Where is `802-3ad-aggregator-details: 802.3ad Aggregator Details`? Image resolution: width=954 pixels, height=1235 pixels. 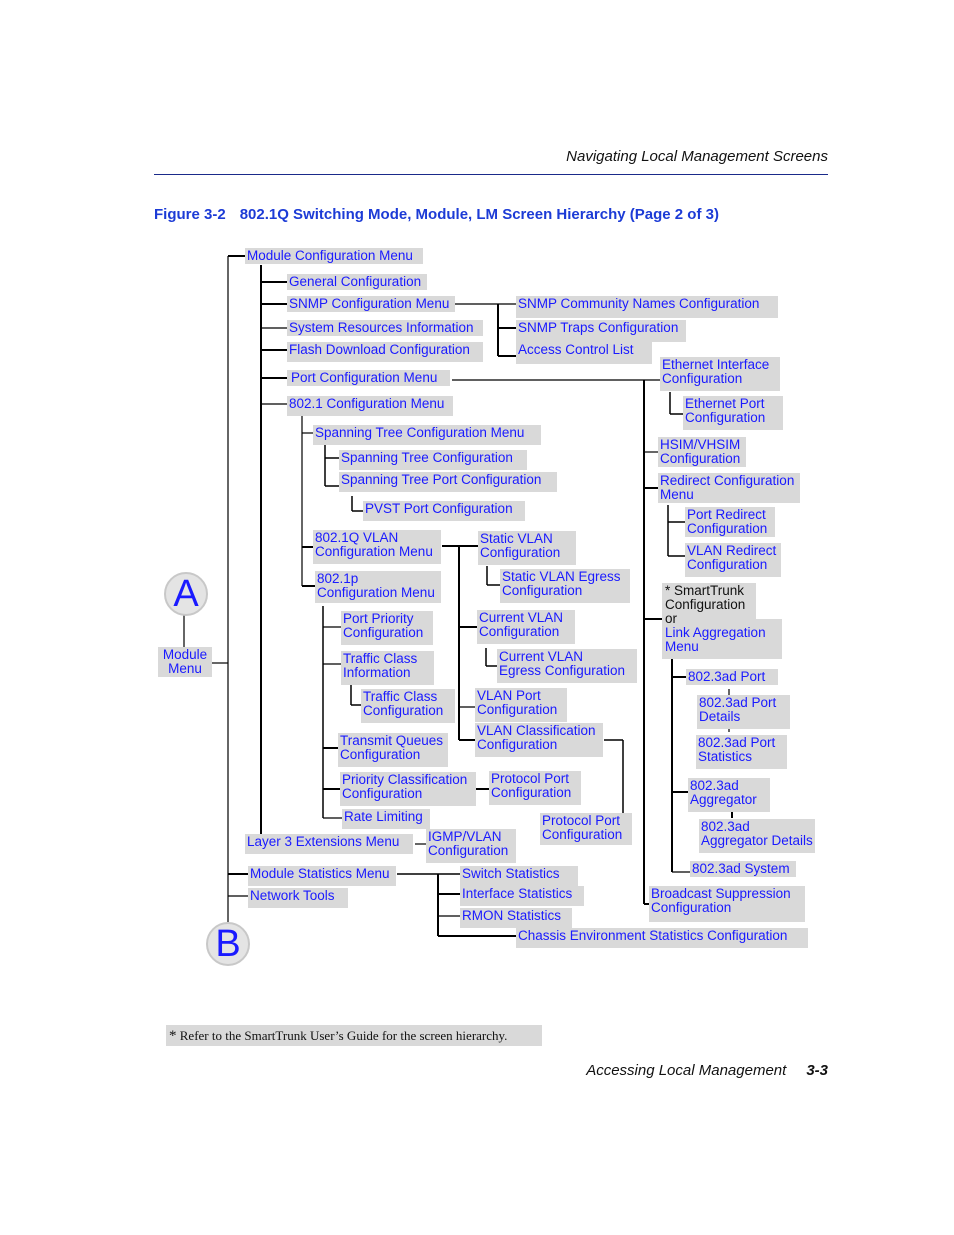
802-3ad-aggregator-details: 802.3ad Aggregator Details is located at coordinates (757, 836).